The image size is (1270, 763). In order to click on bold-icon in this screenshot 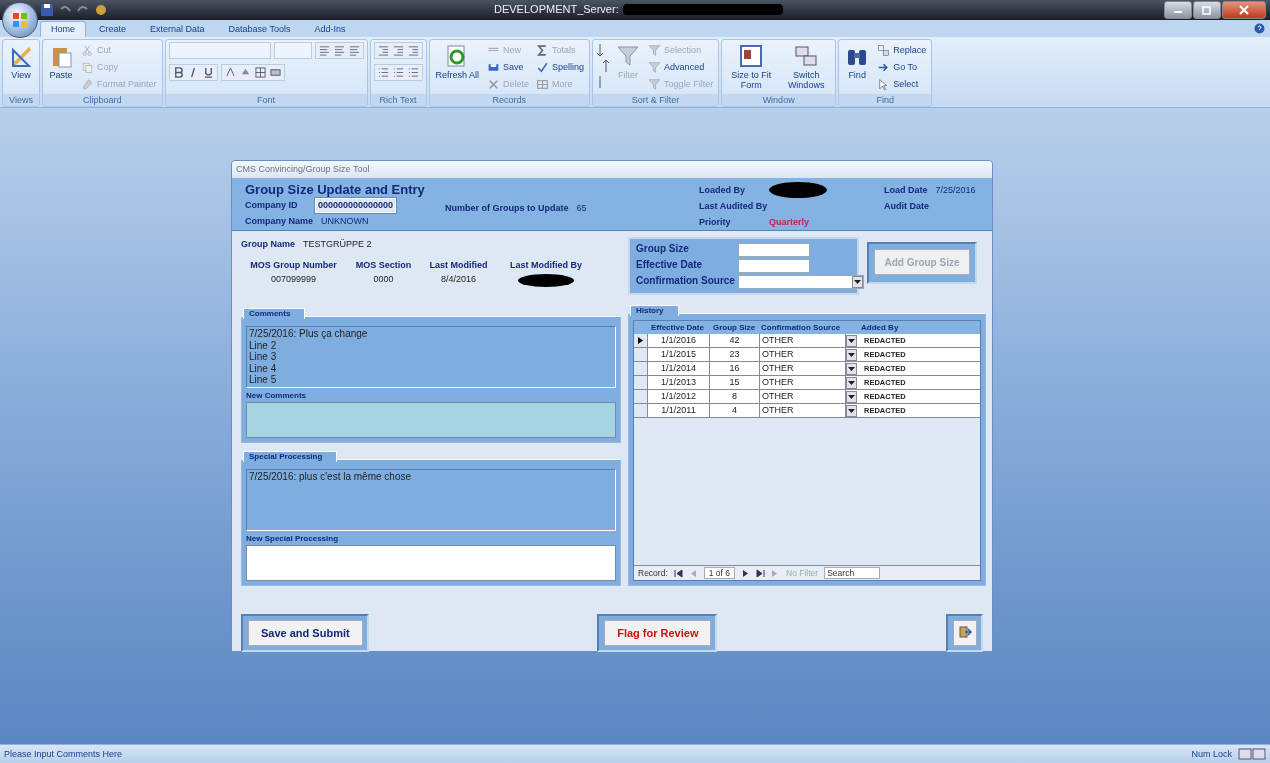, I will do `click(178, 72)`.